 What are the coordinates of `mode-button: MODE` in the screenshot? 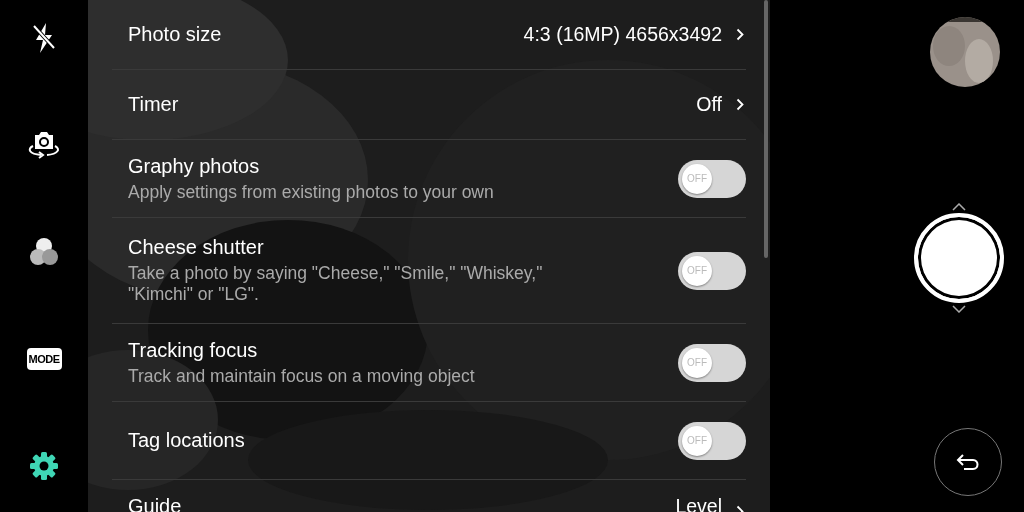 It's located at (44, 359).